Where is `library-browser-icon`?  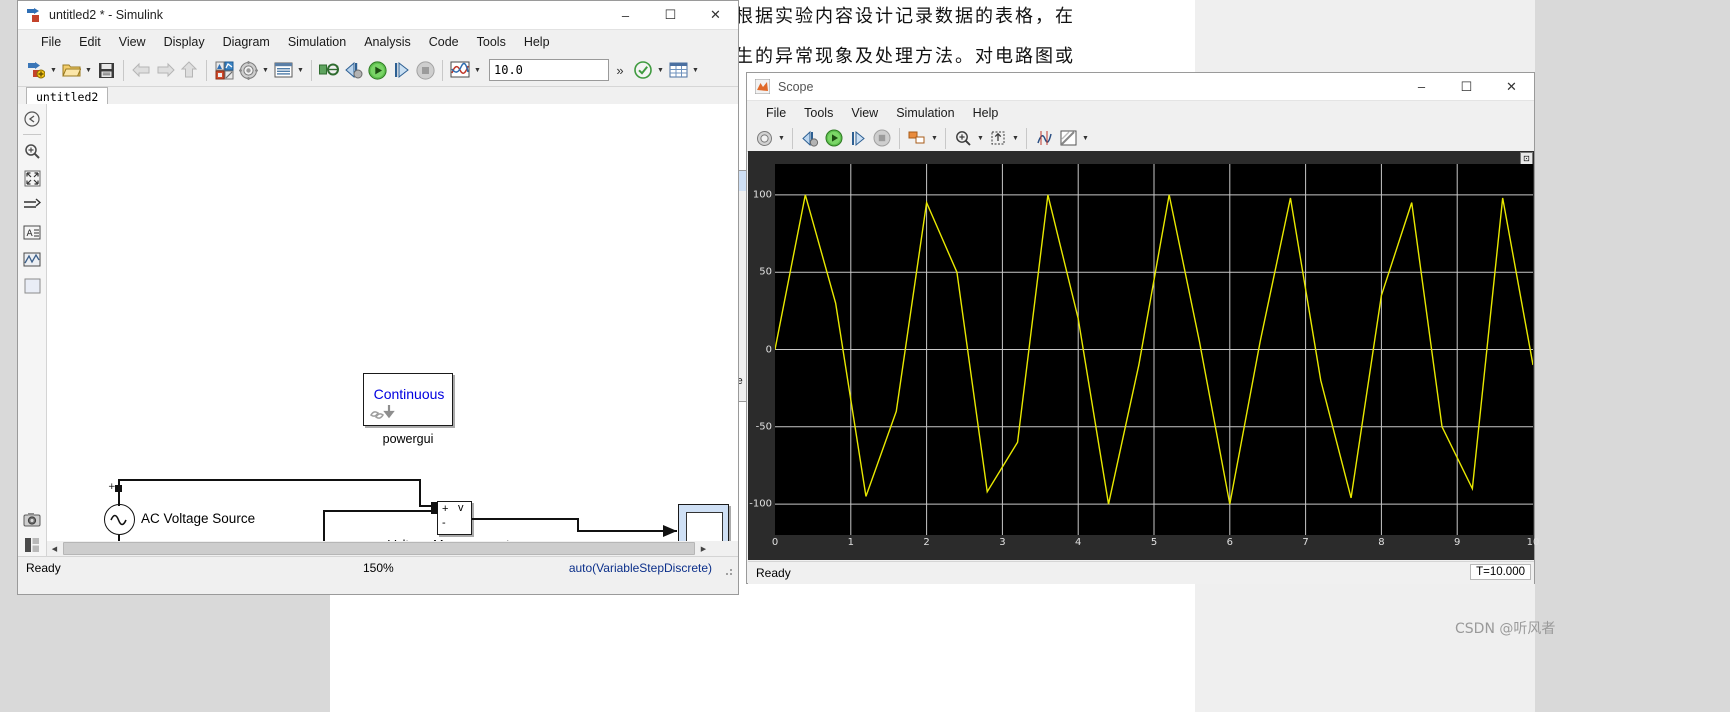
library-browser-icon is located at coordinates (224, 70).